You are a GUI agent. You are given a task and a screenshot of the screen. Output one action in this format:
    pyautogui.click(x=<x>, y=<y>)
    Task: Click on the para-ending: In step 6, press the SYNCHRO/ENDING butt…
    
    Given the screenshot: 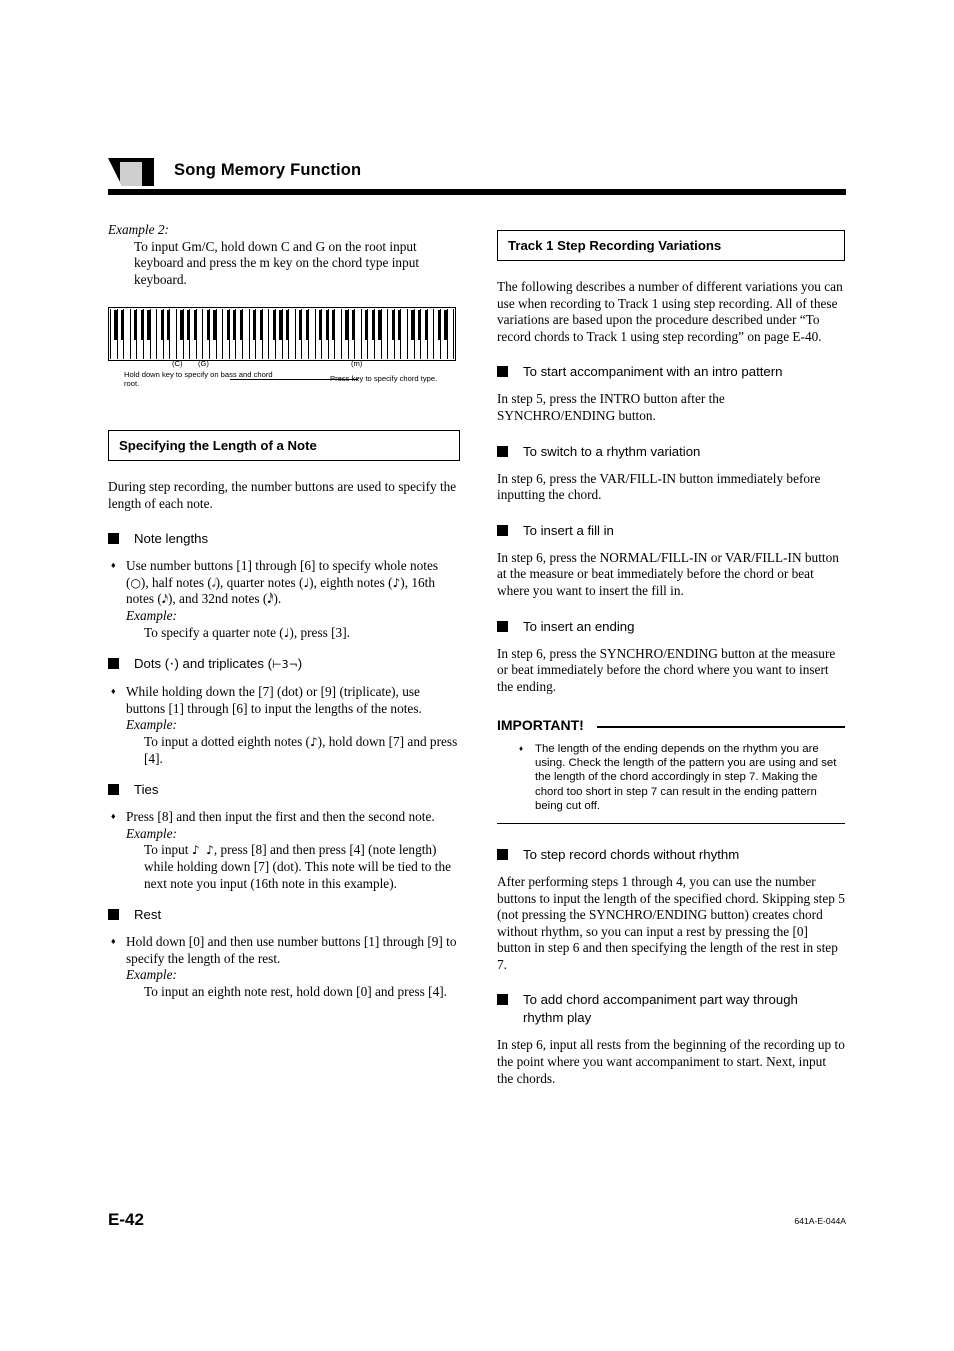 What is the action you would take?
    pyautogui.click(x=666, y=669)
    